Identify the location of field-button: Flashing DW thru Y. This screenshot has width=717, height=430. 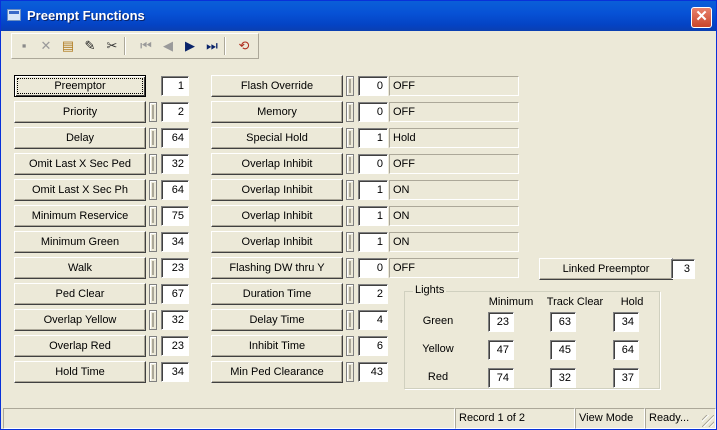
(277, 268).